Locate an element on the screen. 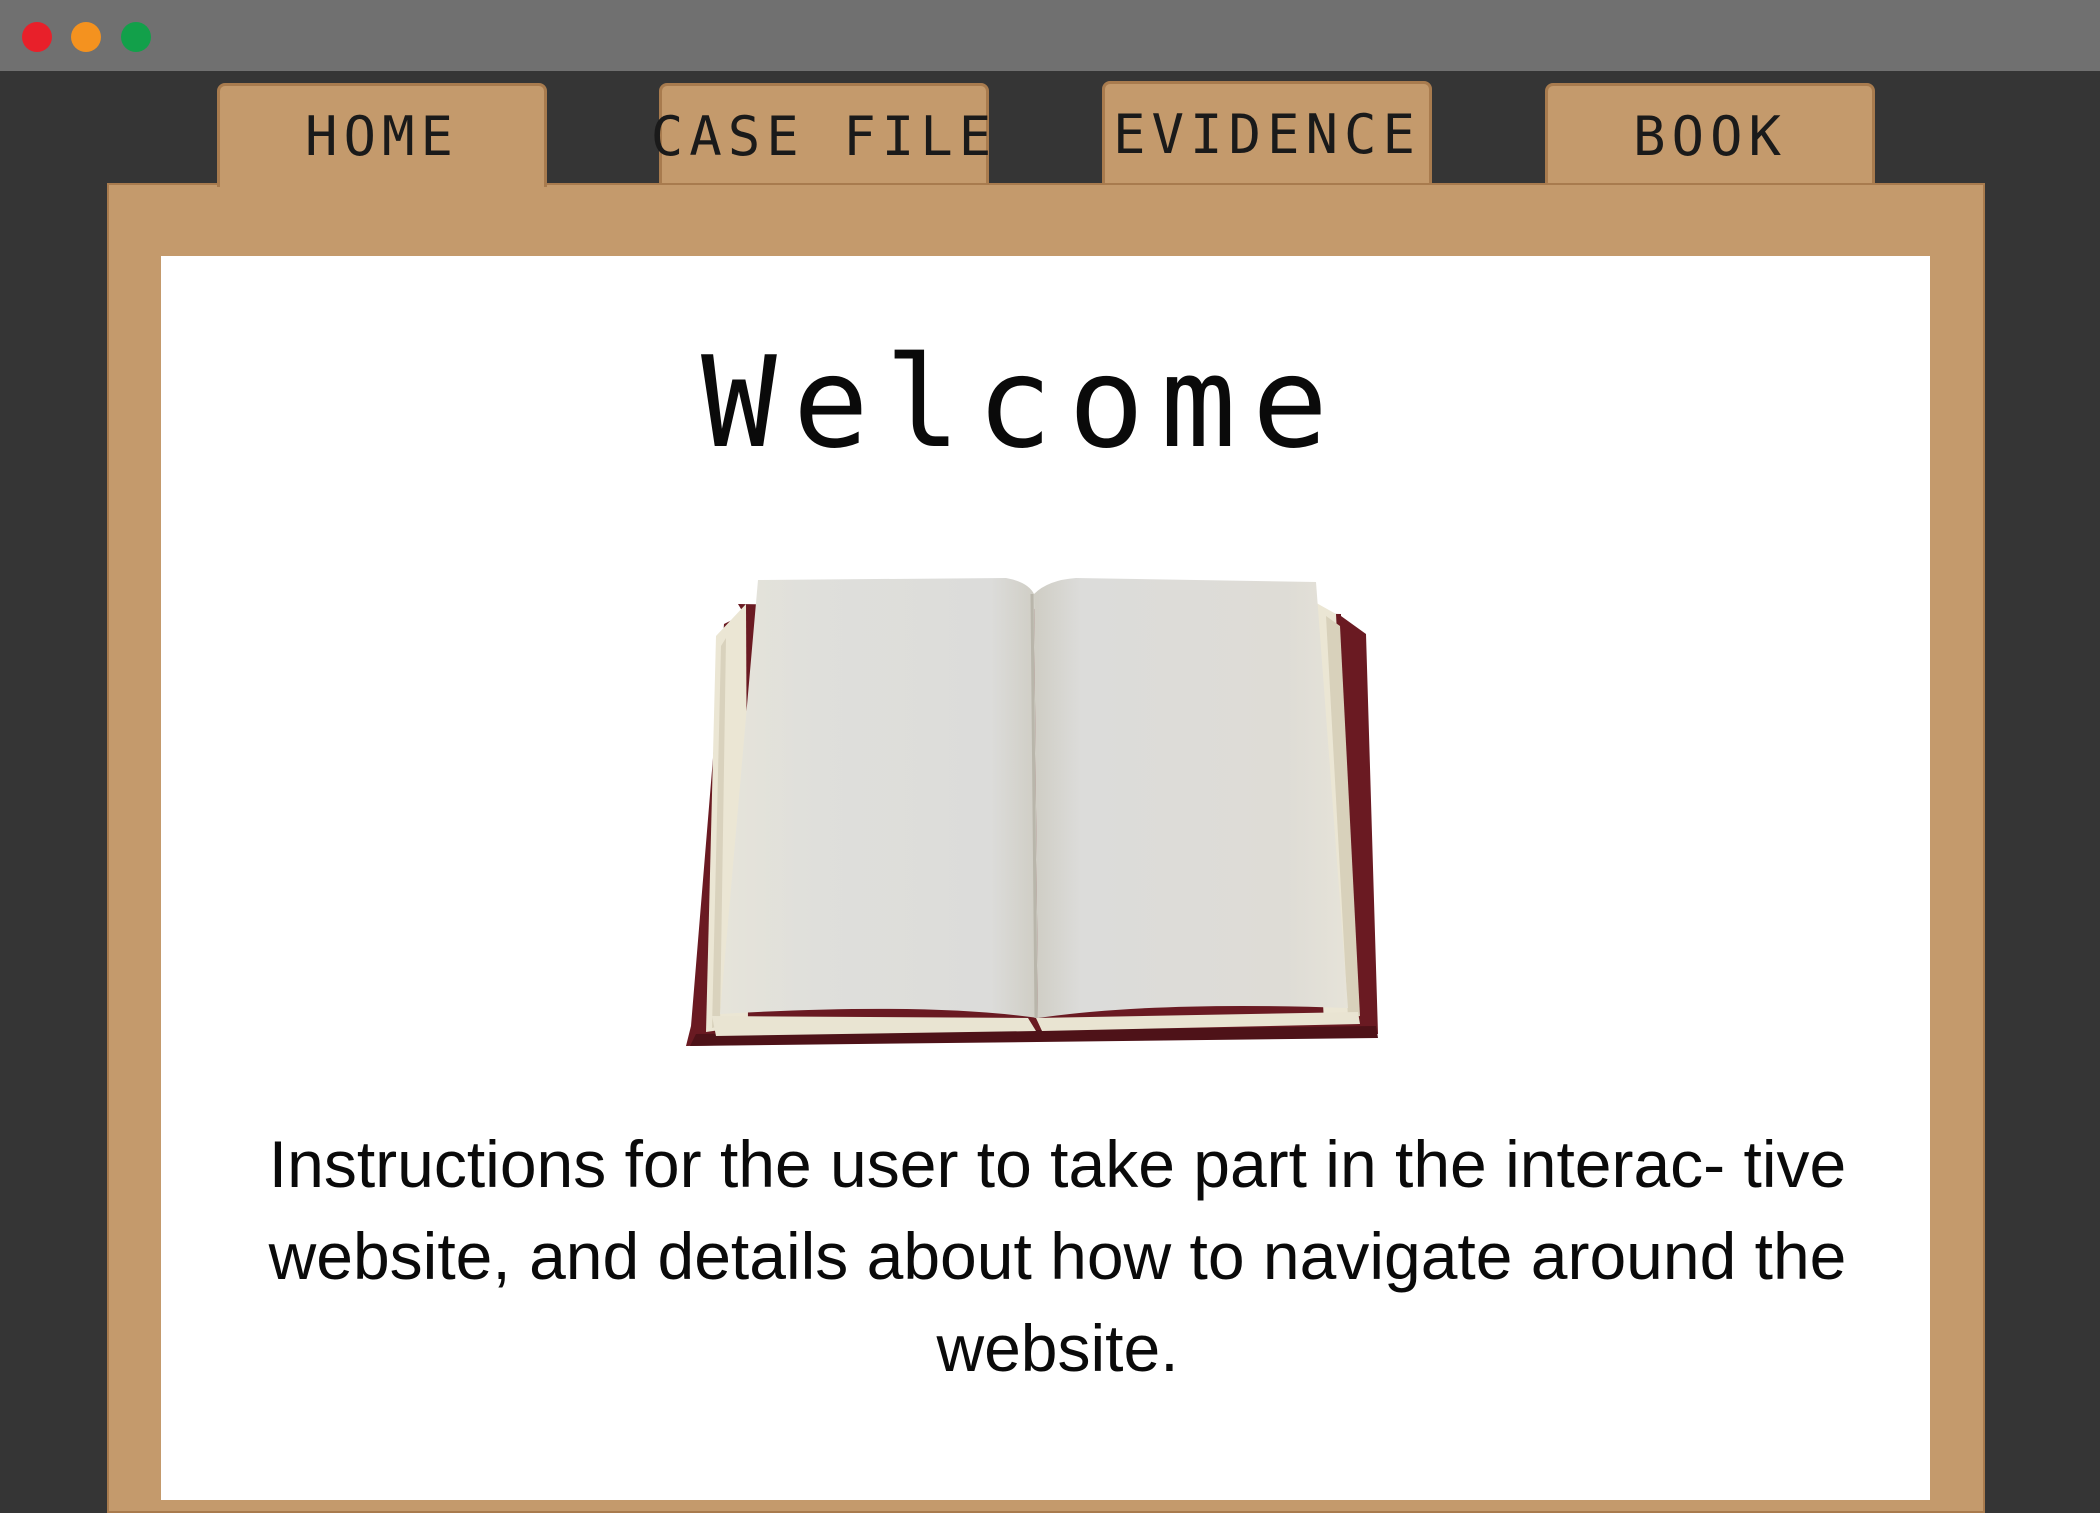 The height and width of the screenshot is (1513, 2100). tab-book-label: BOOK is located at coordinates (1710, 136).